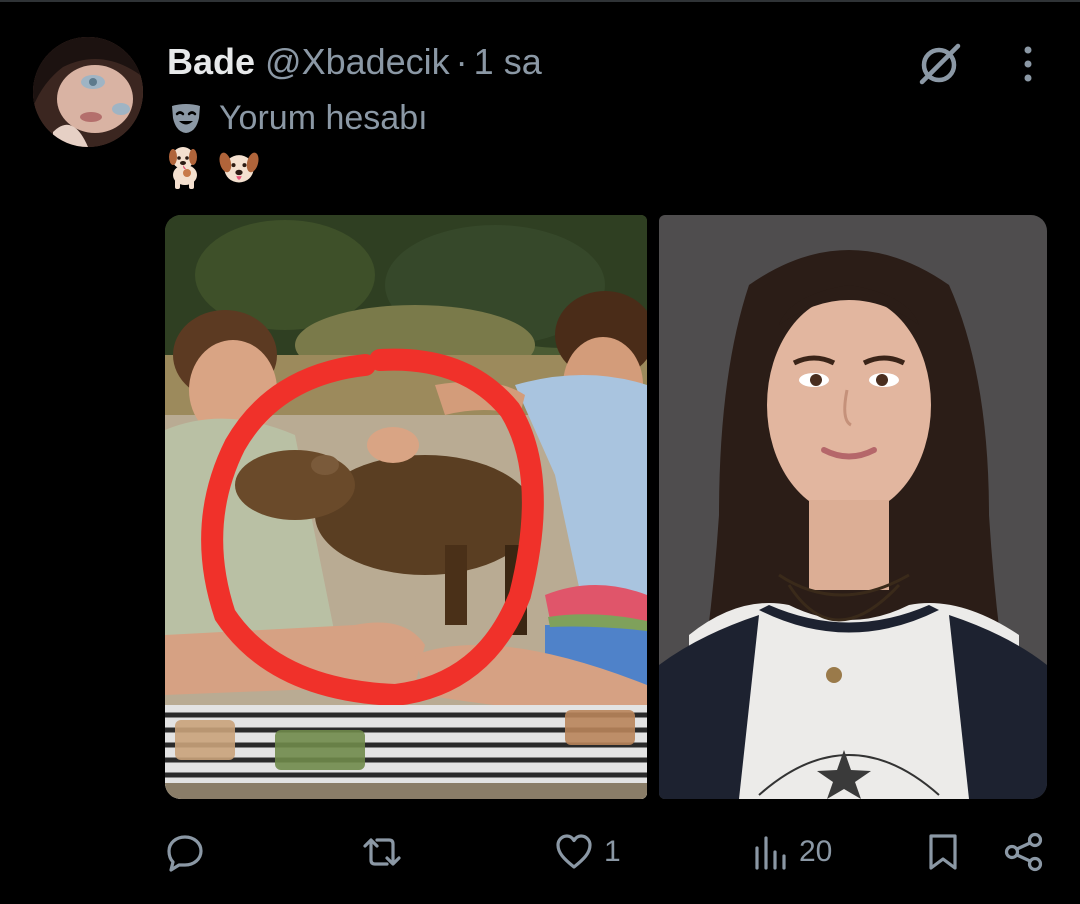  What do you see at coordinates (185, 852) in the screenshot?
I see `reply-icon` at bounding box center [185, 852].